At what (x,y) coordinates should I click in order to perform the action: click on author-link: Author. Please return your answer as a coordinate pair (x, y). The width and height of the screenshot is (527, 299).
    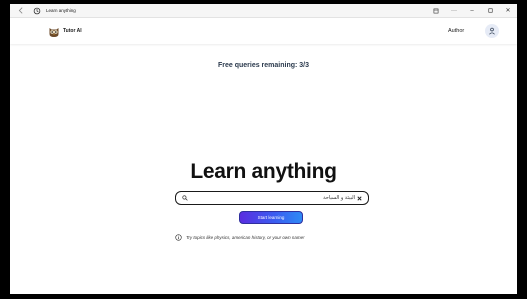
    Looking at the image, I should click on (456, 31).